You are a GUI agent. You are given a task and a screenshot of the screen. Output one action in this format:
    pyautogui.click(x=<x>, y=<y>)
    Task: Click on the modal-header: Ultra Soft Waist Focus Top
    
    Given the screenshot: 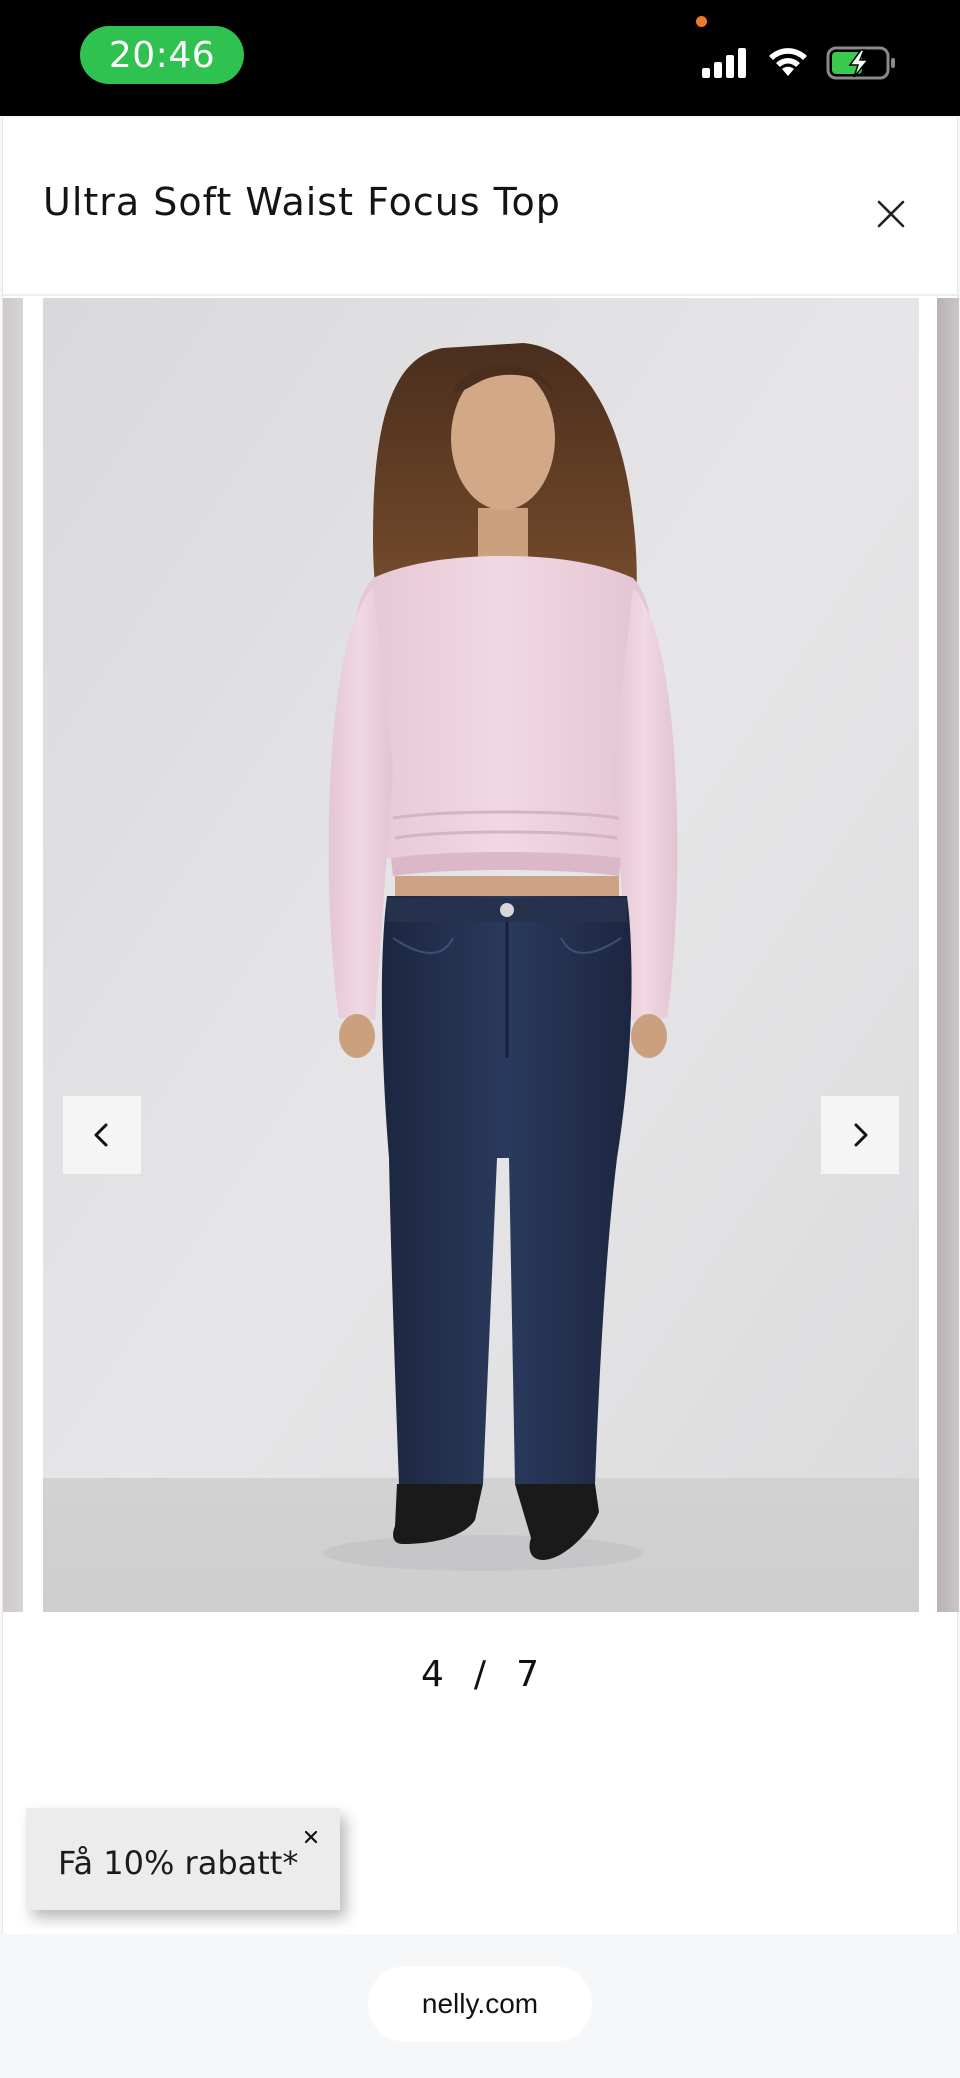 What is the action you would take?
    pyautogui.click(x=481, y=207)
    